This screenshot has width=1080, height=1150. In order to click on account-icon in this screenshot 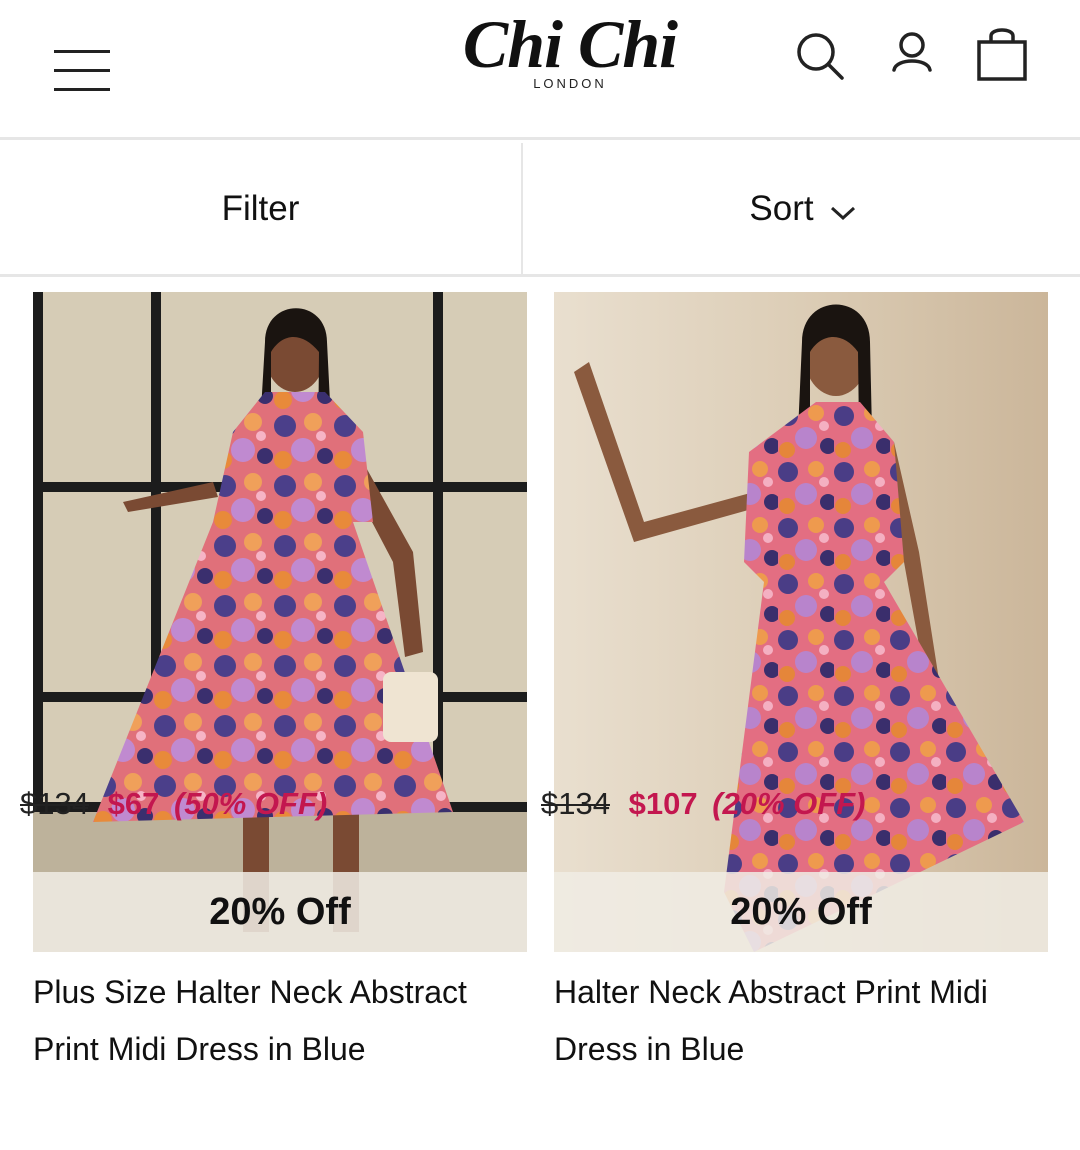, I will do `click(912, 56)`.